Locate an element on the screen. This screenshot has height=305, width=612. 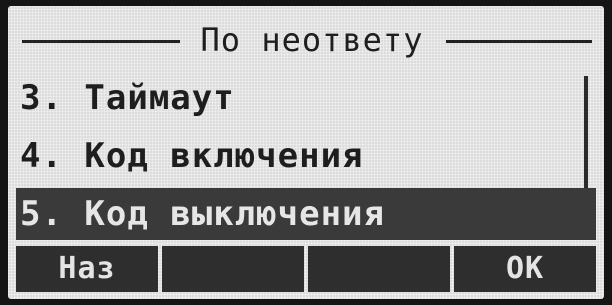
screen-title: По неответу is located at coordinates (312, 40).